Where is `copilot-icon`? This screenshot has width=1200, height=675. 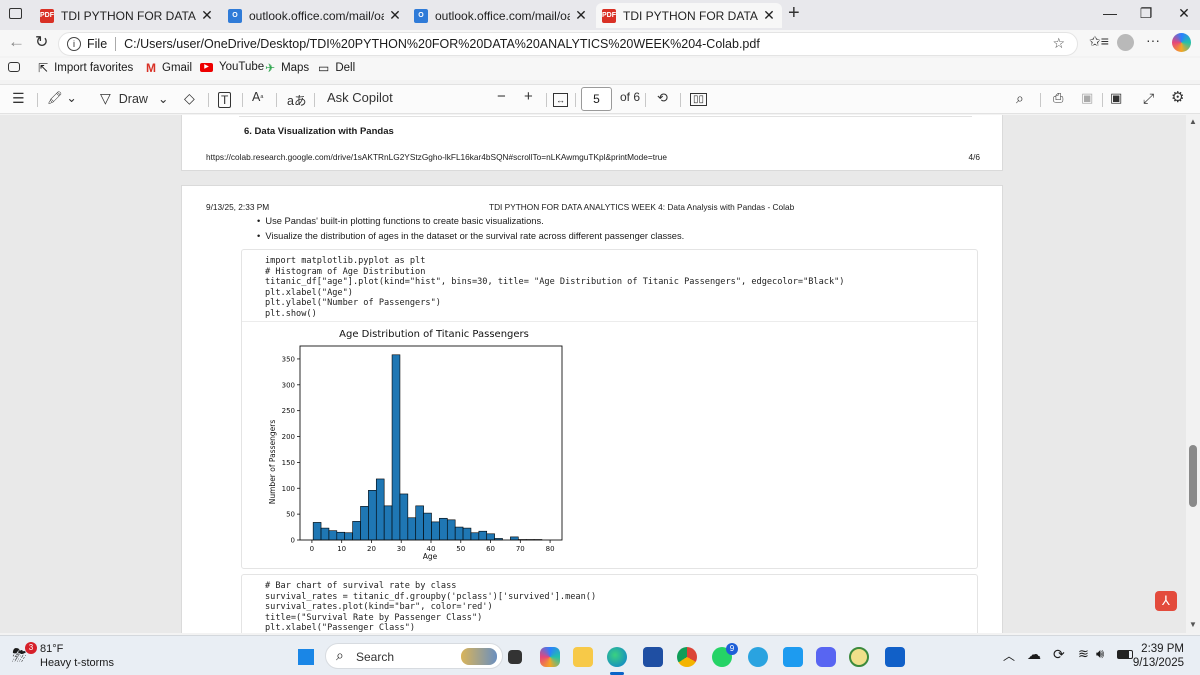 copilot-icon is located at coordinates (1181, 42).